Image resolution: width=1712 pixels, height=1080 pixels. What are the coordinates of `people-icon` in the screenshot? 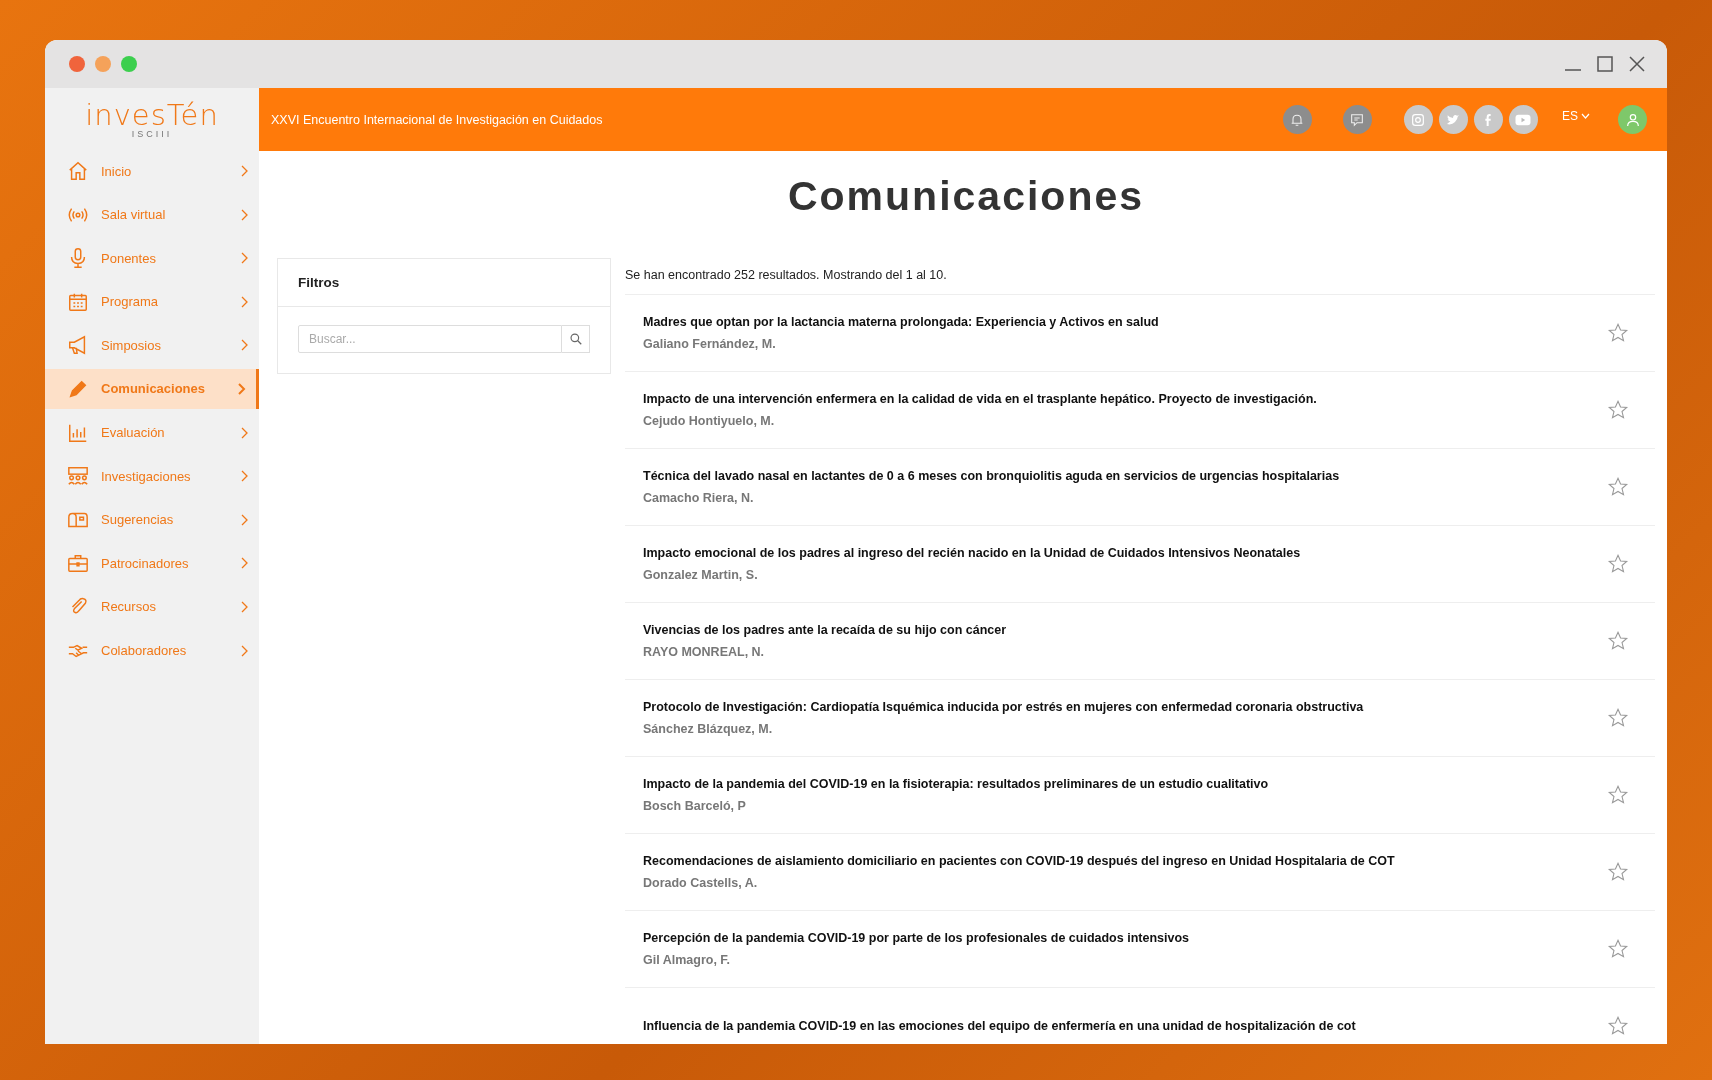 It's located at (78, 476).